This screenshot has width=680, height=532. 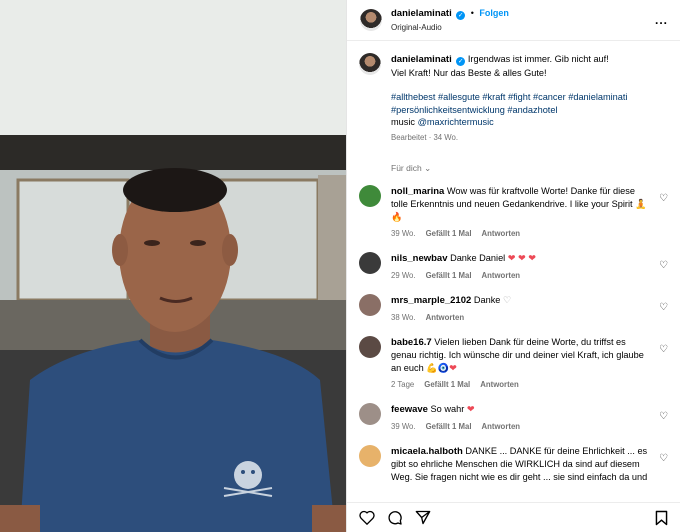 What do you see at coordinates (421, 13) in the screenshot?
I see `author-username: danielaminati` at bounding box center [421, 13].